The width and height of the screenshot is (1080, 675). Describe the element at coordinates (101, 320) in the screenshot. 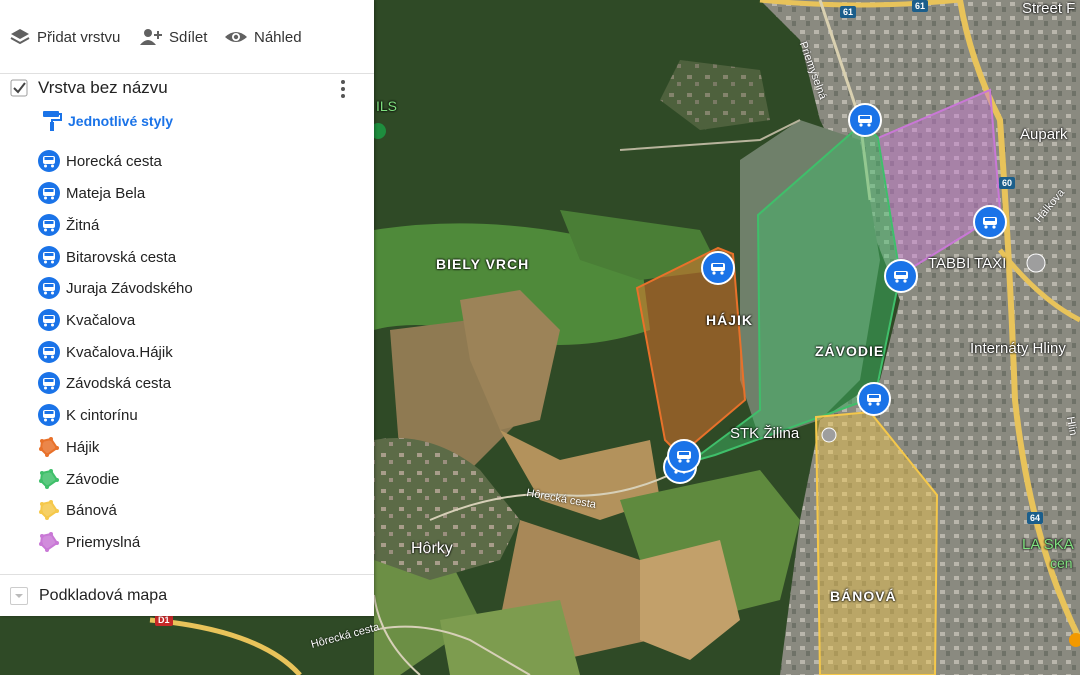

I see `layer-item-label: Kvačalova` at that location.